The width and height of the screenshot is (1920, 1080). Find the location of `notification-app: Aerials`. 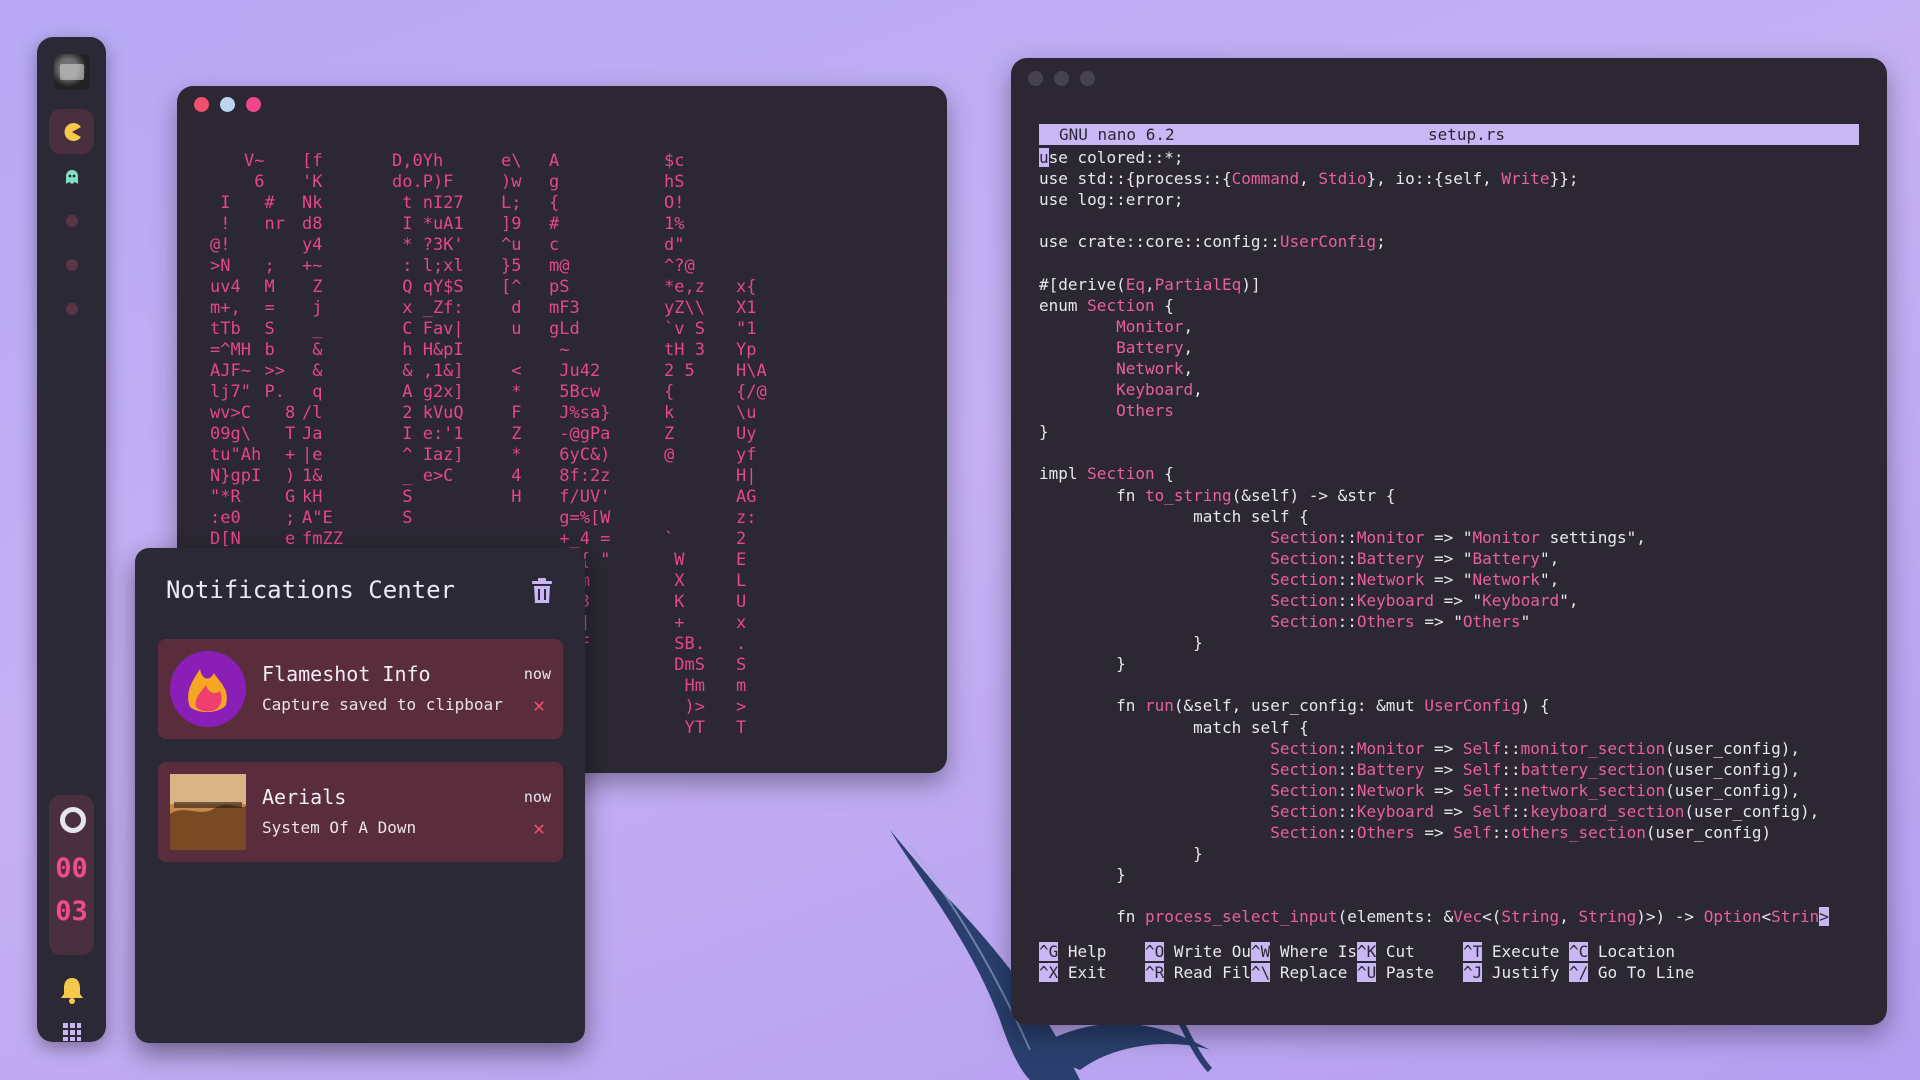

notification-app: Aerials is located at coordinates (304, 797).